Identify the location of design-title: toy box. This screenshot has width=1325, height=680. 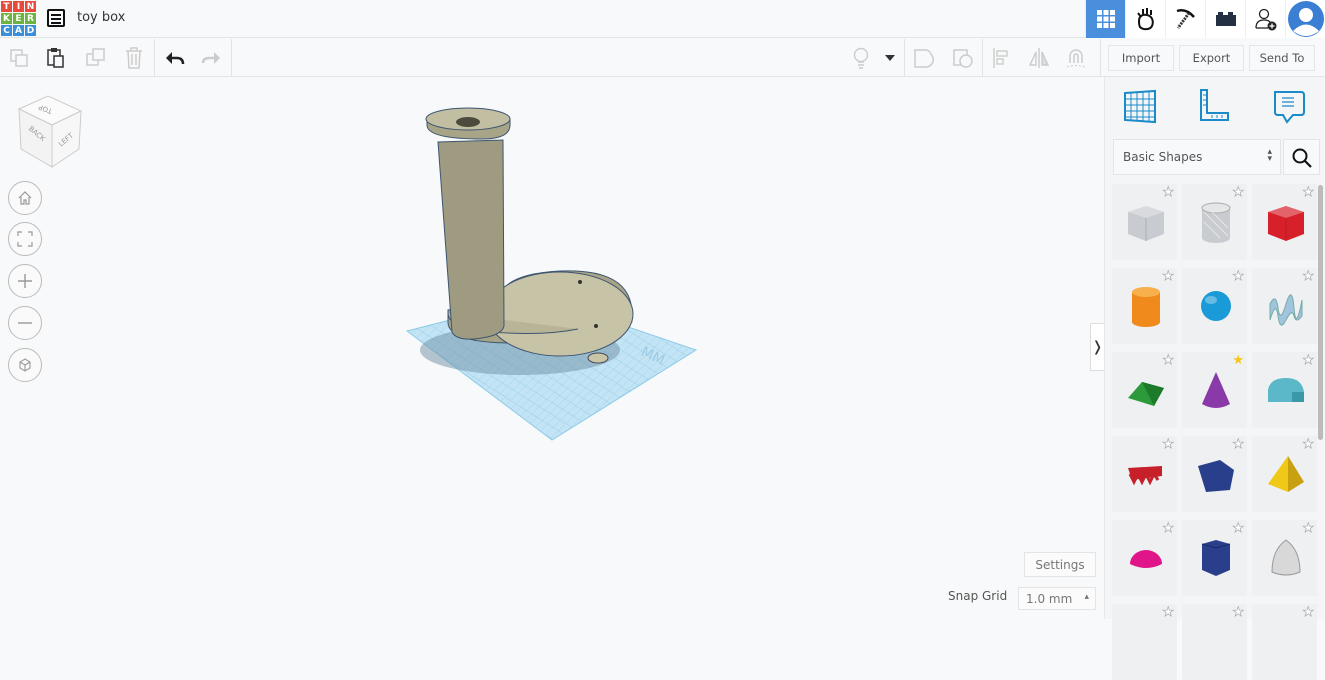
(101, 17).